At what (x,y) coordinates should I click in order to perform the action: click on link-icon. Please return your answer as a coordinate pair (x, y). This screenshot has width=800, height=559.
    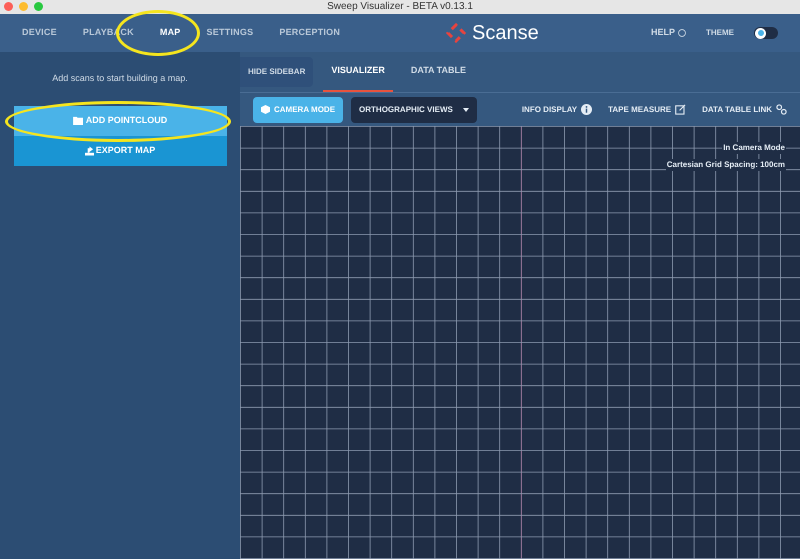
    Looking at the image, I should click on (781, 109).